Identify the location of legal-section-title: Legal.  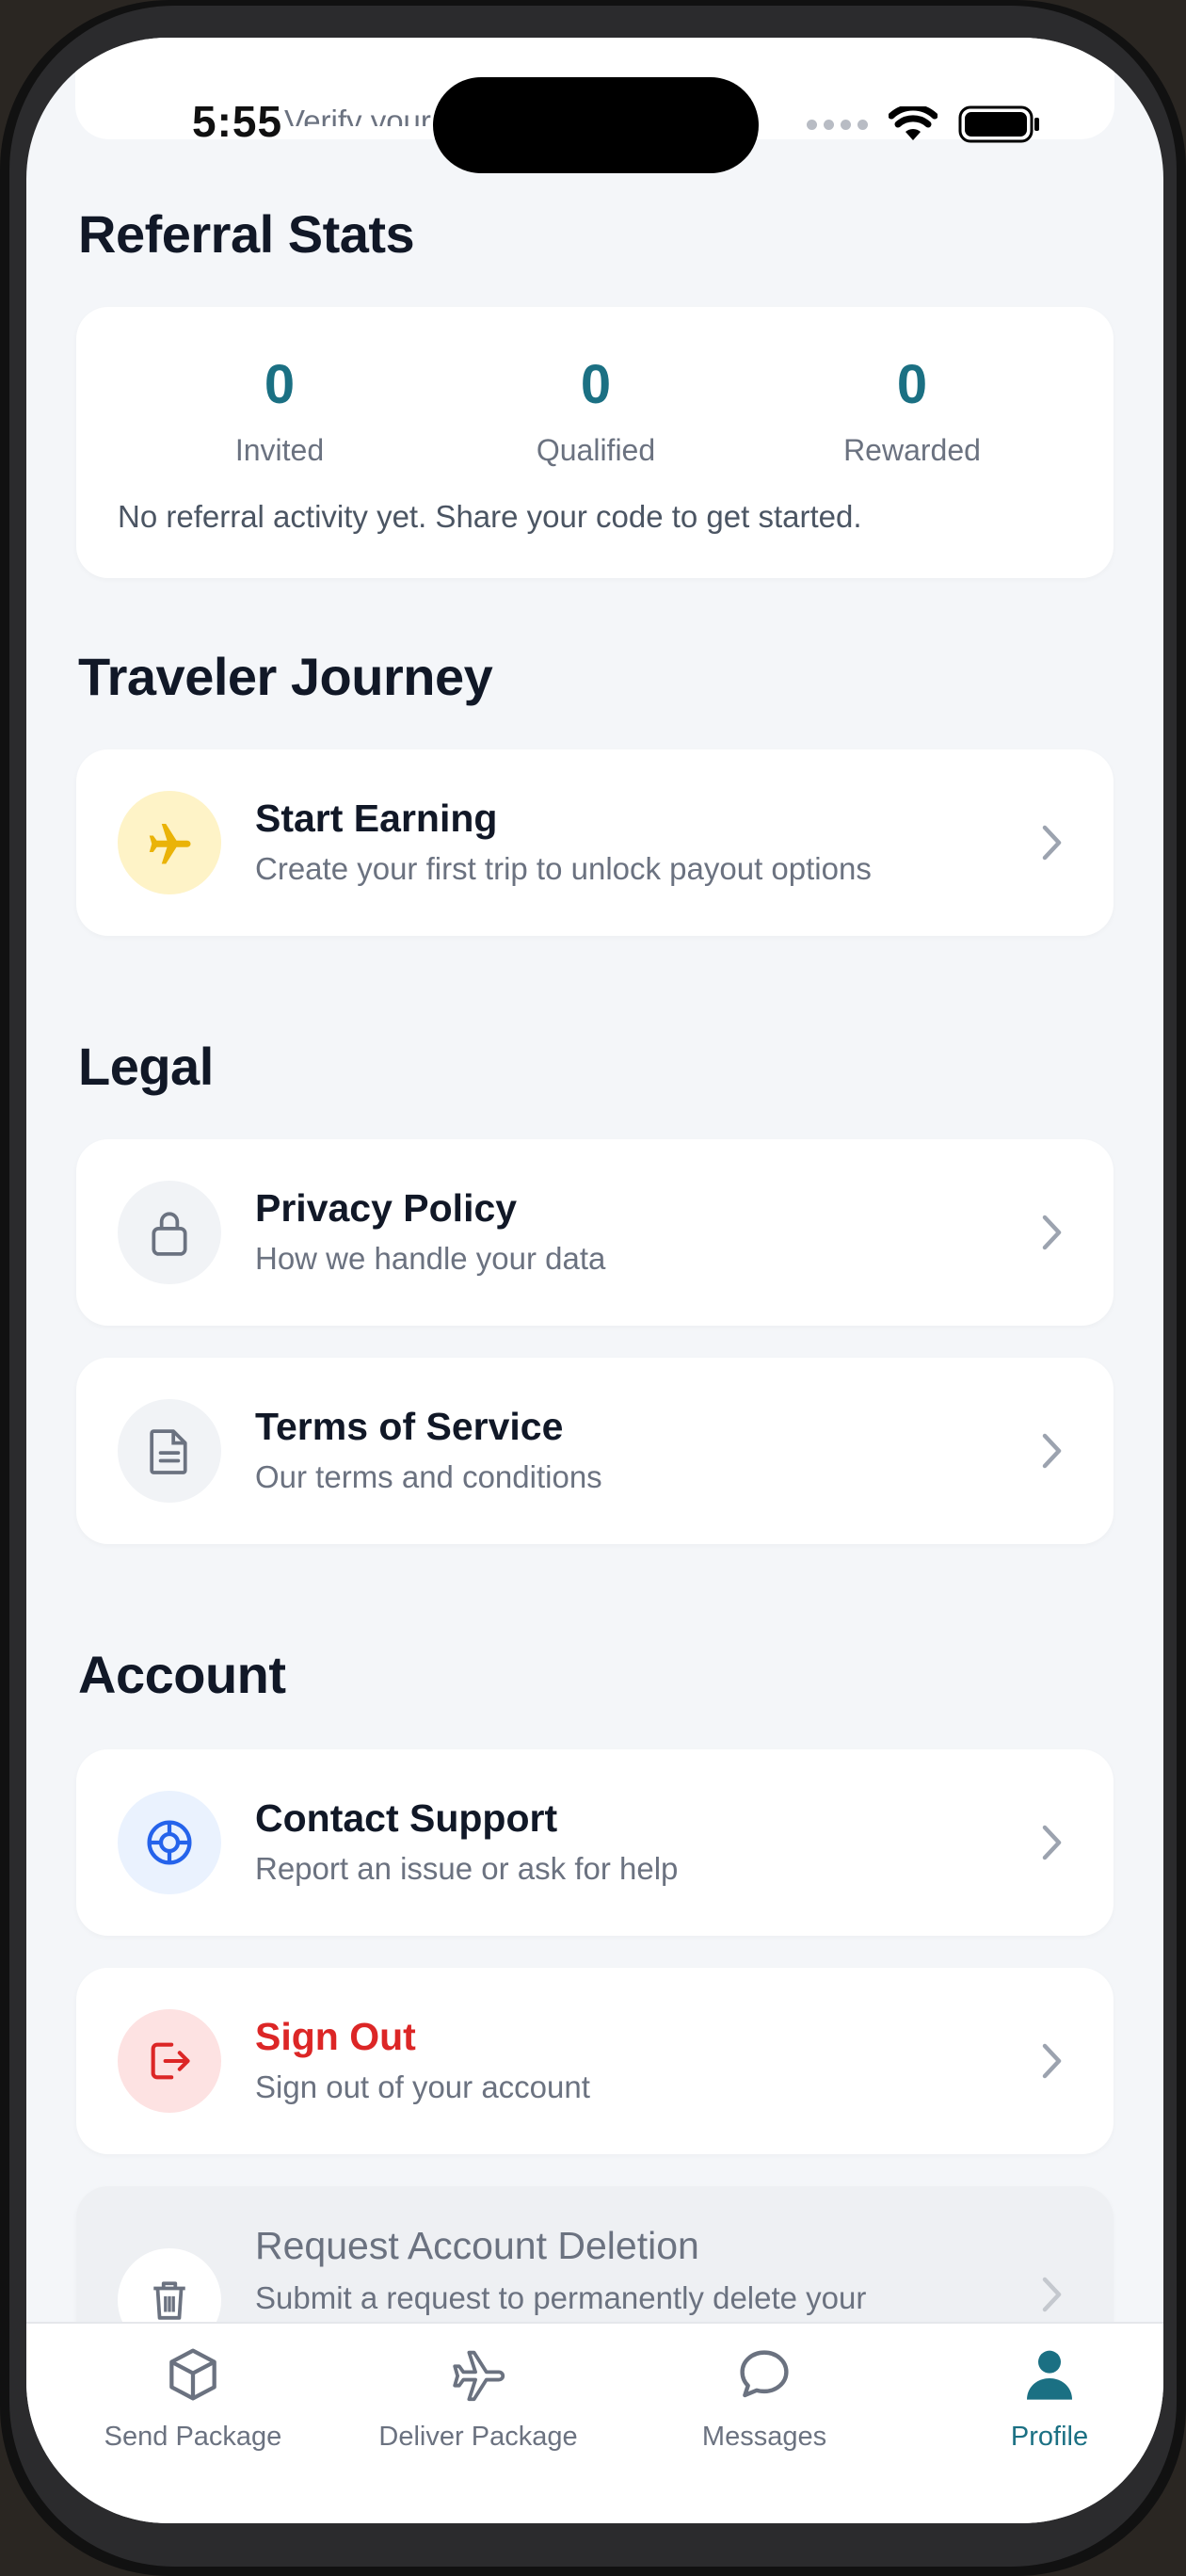
(146, 1066).